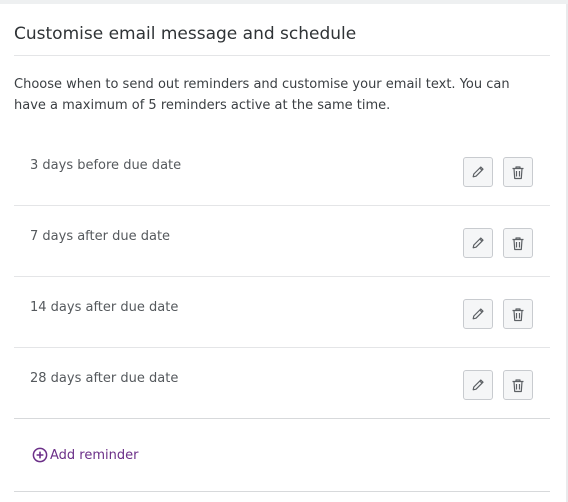 The height and width of the screenshot is (502, 568). I want to click on reminder-row: 7 days after due date, so click(282, 241).